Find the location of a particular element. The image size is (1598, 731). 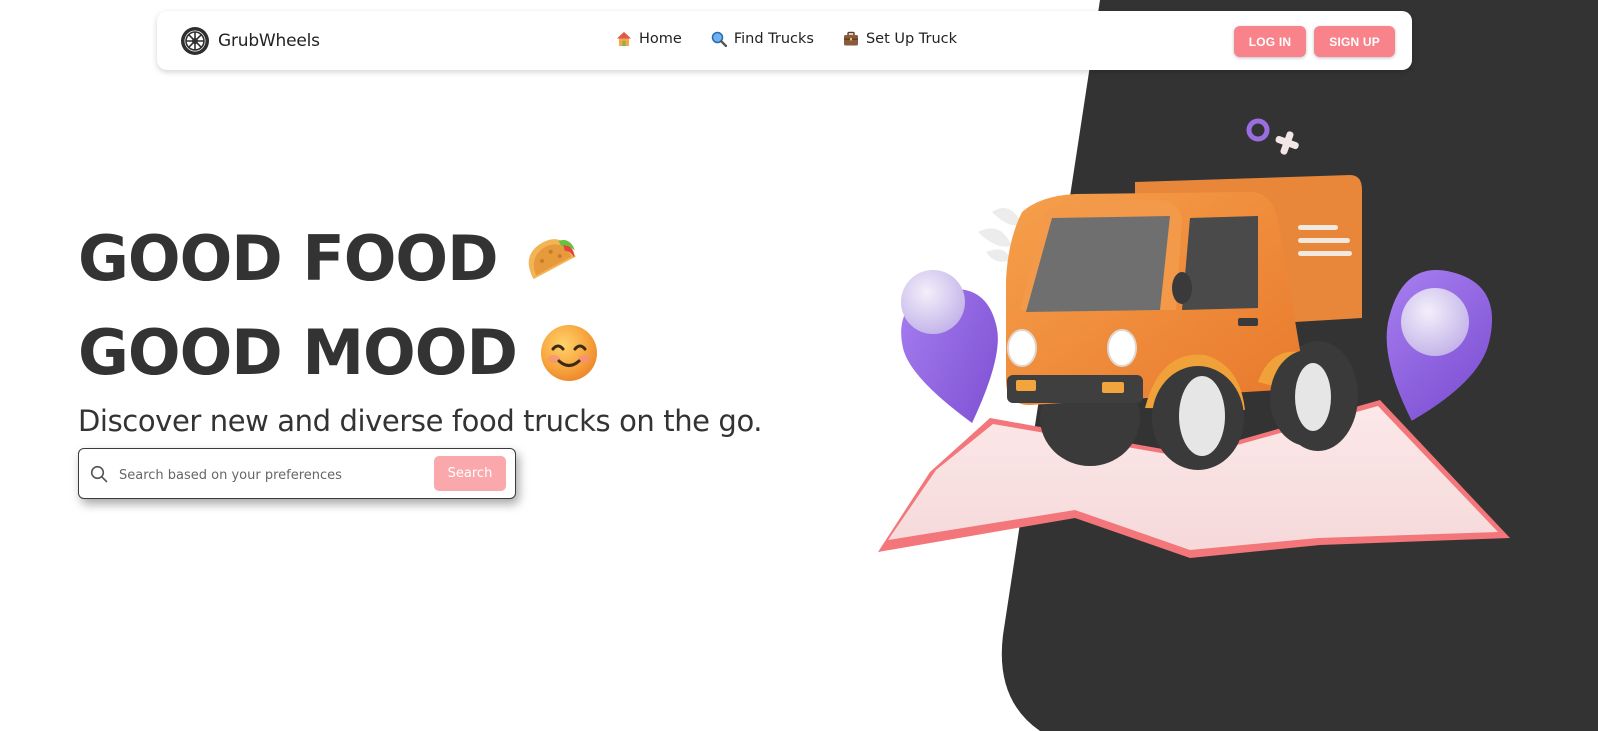

house-icon is located at coordinates (624, 39).